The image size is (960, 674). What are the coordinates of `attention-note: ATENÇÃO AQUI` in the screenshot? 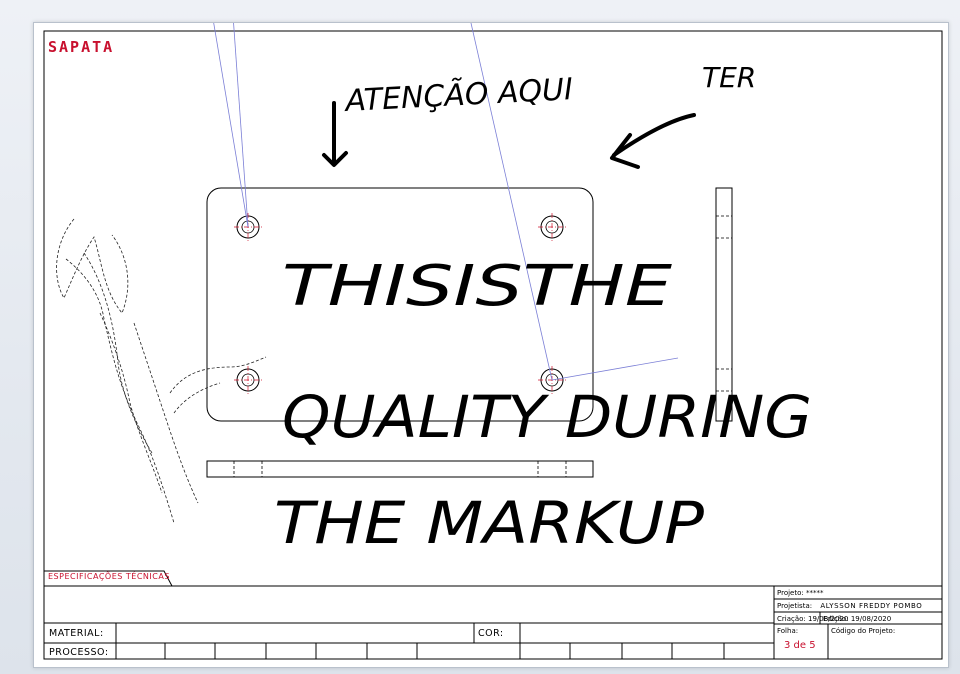 It's located at (458, 95).